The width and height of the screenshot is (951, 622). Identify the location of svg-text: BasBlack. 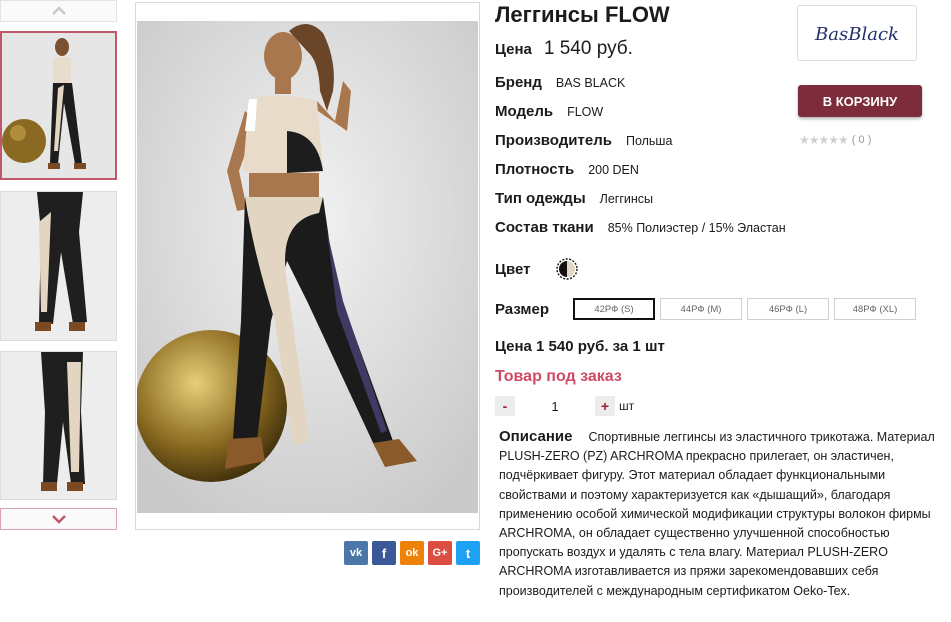
(856, 34).